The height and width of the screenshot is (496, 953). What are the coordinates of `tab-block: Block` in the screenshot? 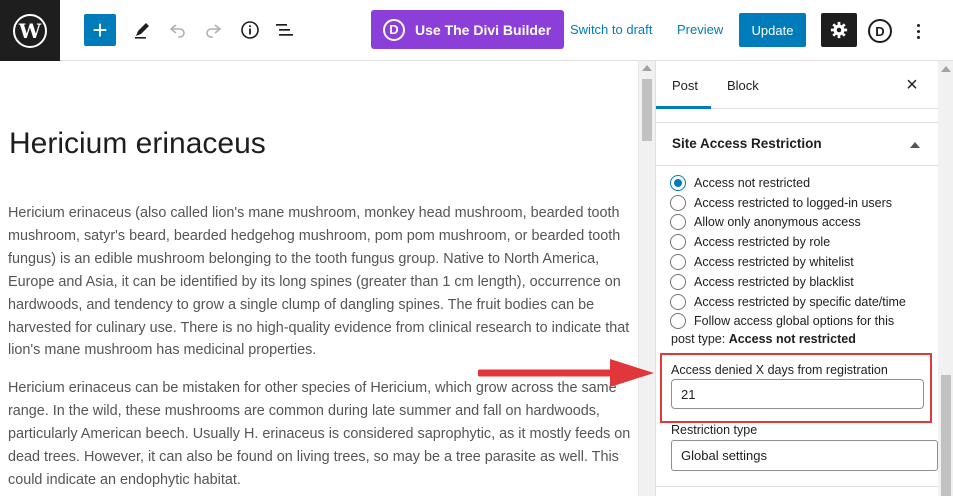 It's located at (743, 85).